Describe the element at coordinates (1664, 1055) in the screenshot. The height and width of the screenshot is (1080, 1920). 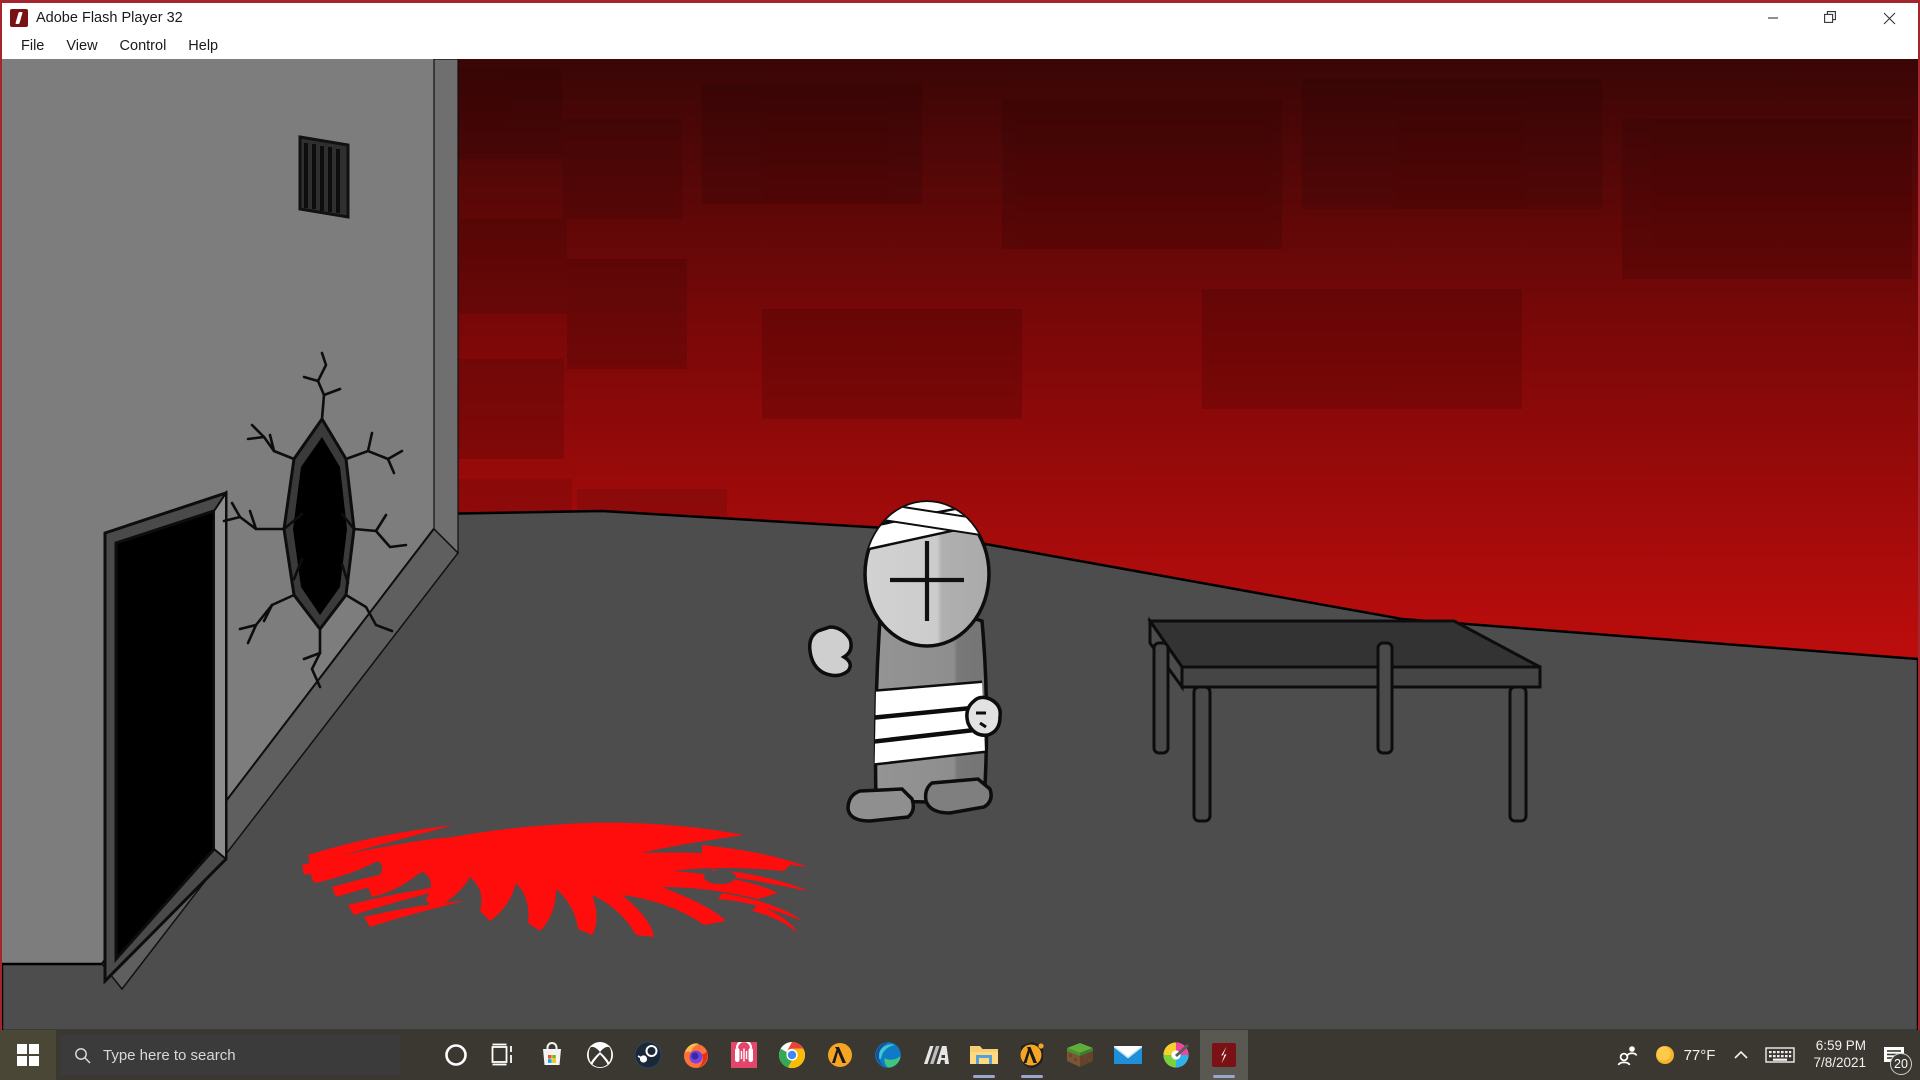
I see `sun-icon` at that location.